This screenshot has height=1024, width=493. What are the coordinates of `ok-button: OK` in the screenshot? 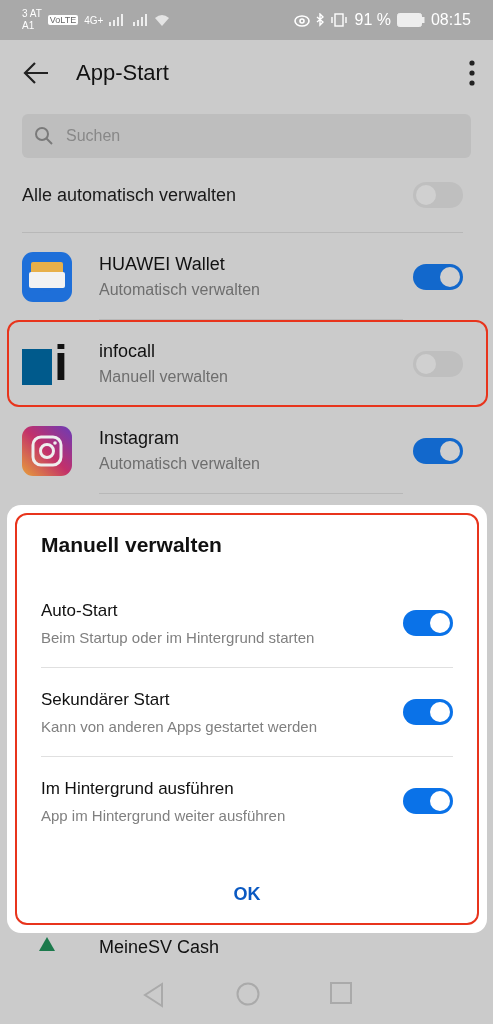 It's located at (247, 894).